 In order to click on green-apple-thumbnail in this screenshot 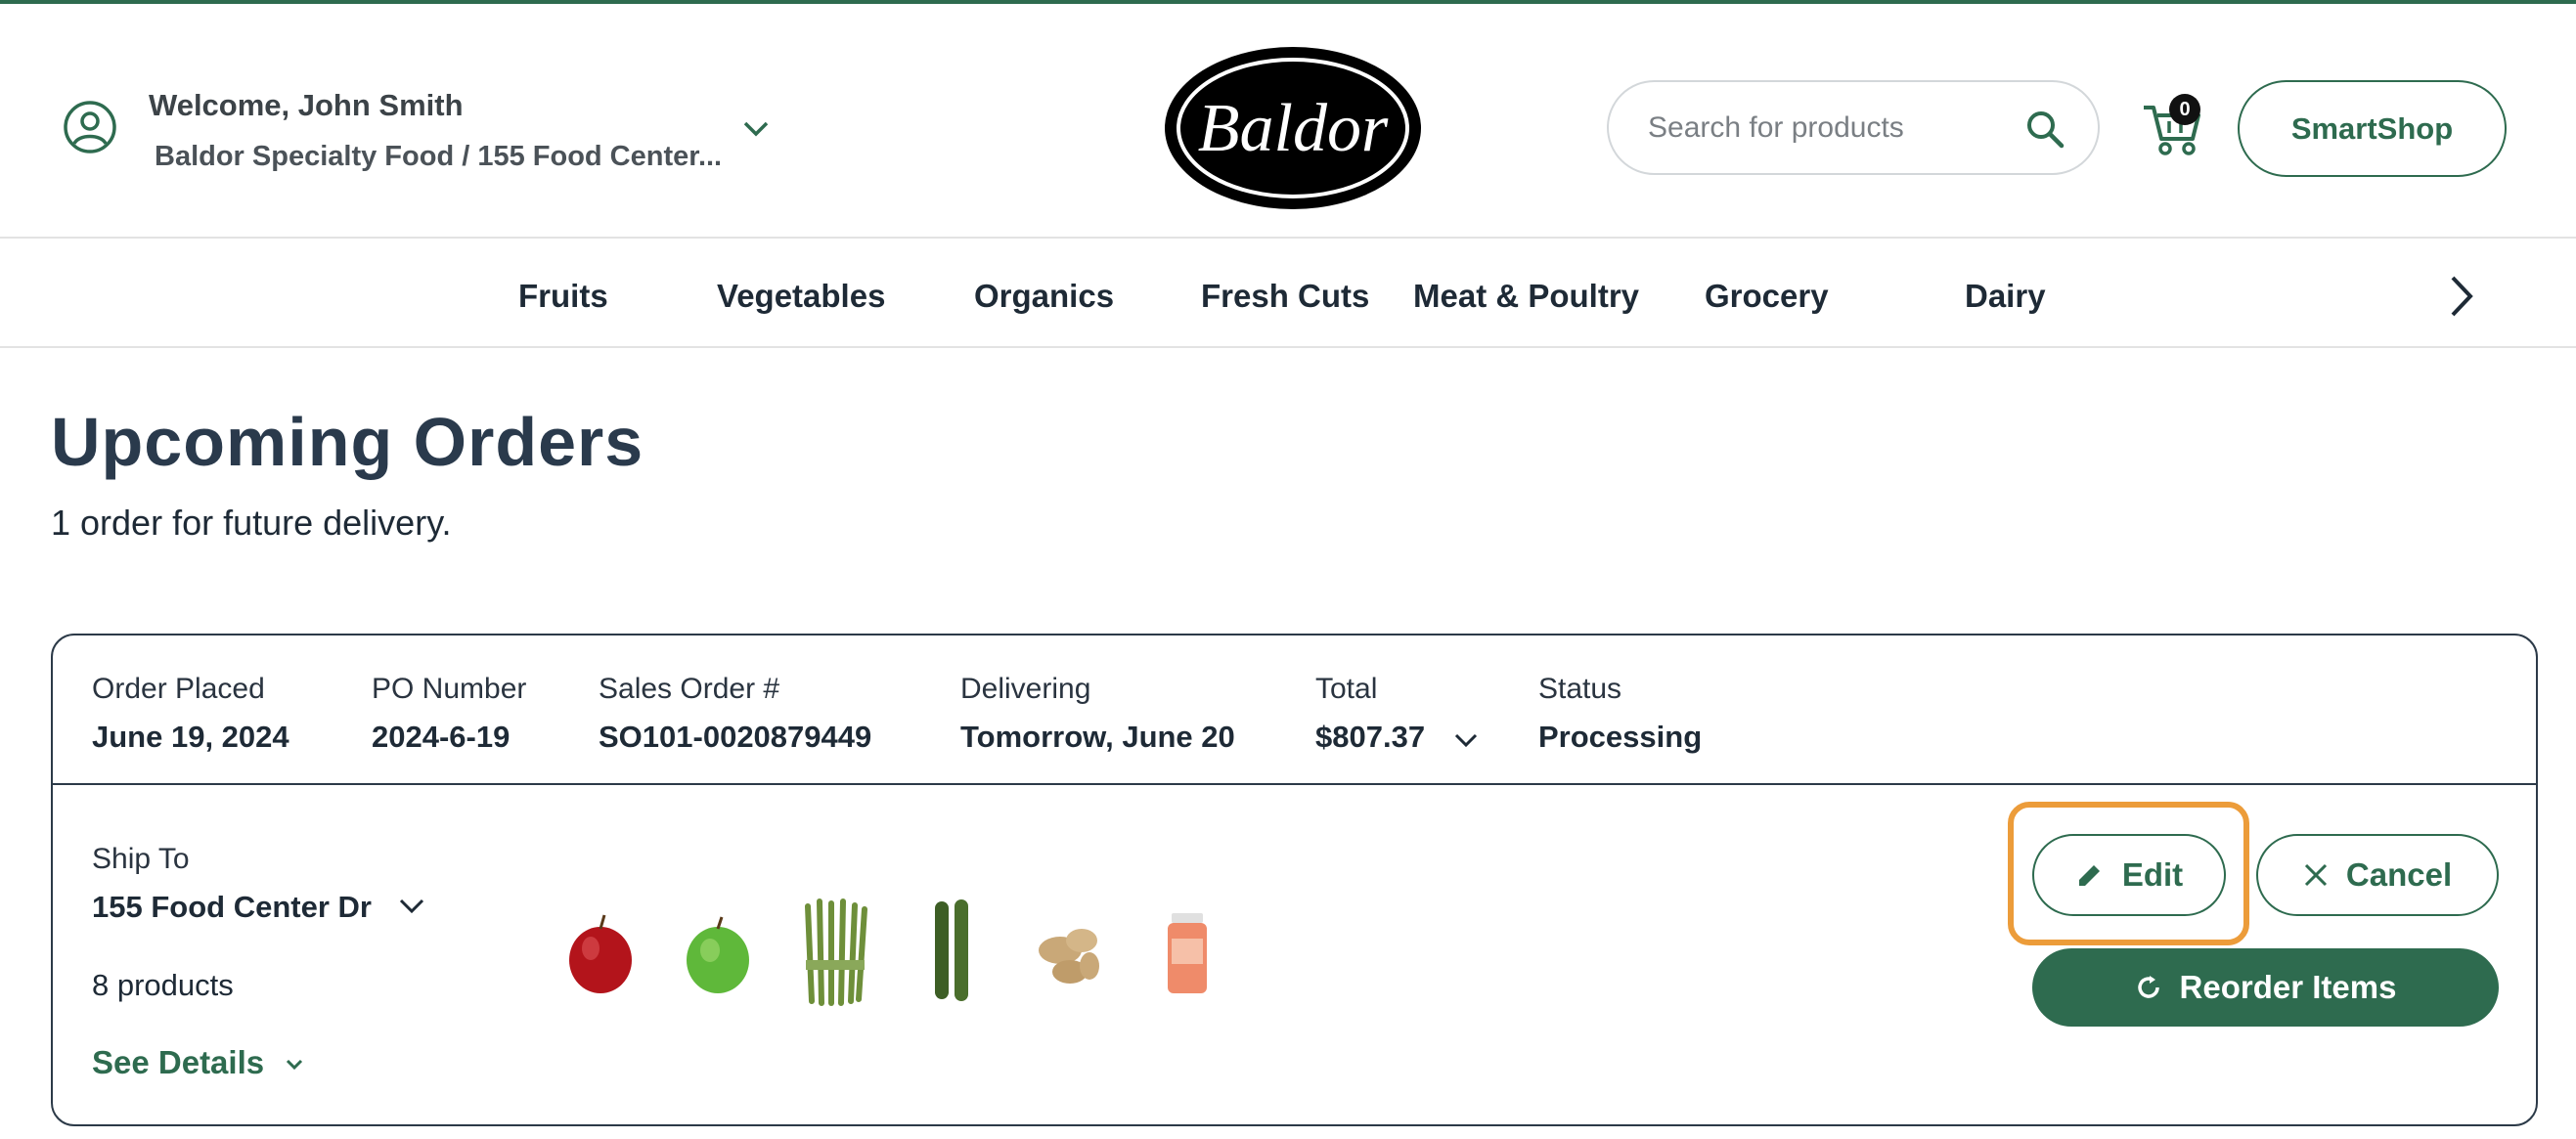, I will do `click(718, 954)`.